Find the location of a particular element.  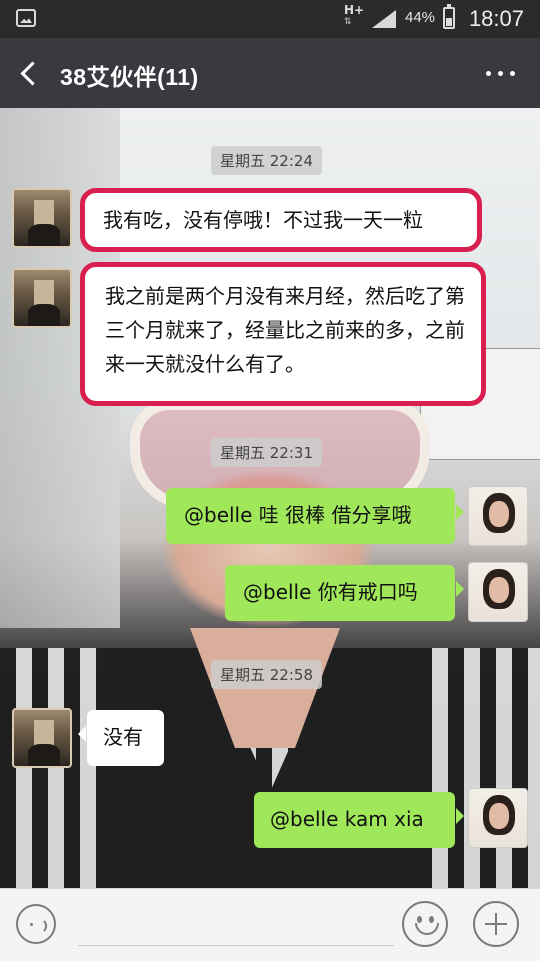

message-timestamp: 星期五 22:31 is located at coordinates (266, 452).